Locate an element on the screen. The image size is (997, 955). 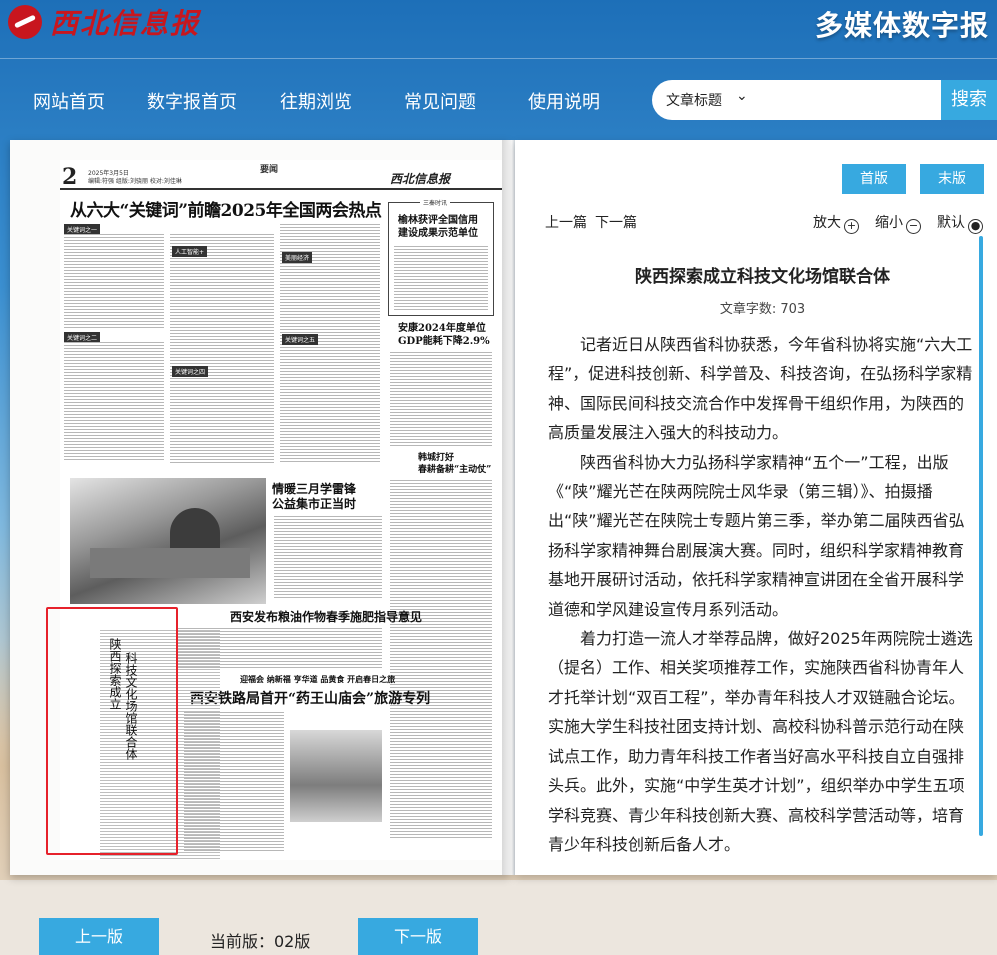
np-box-headline-line1: 榆林获评全国信用 is located at coordinates (438, 220).